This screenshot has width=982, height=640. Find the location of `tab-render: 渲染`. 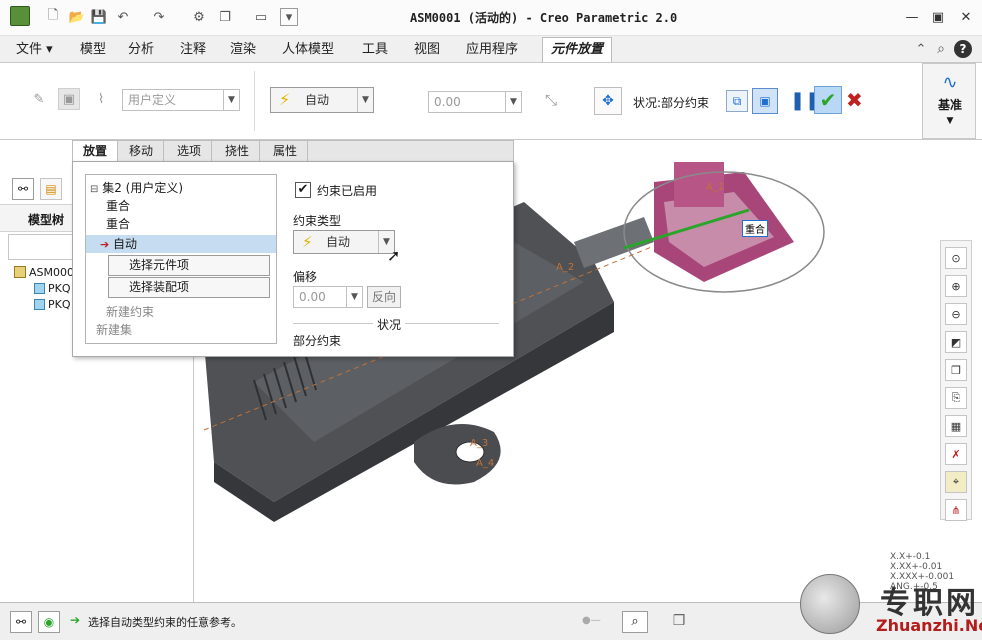

tab-render: 渲染 is located at coordinates (243, 51).